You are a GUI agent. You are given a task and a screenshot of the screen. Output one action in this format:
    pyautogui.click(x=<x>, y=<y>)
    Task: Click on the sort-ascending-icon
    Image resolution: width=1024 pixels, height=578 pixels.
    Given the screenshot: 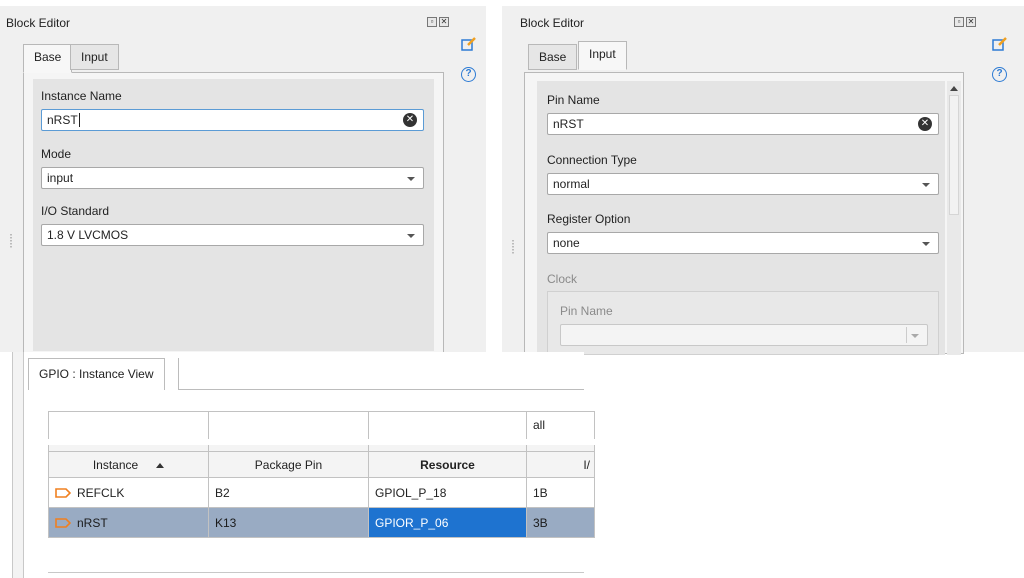 What is the action you would take?
    pyautogui.click(x=160, y=465)
    